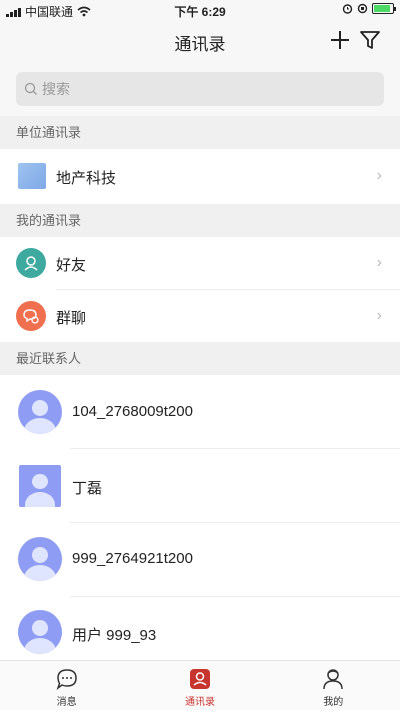  I want to click on profile-icon, so click(333, 679).